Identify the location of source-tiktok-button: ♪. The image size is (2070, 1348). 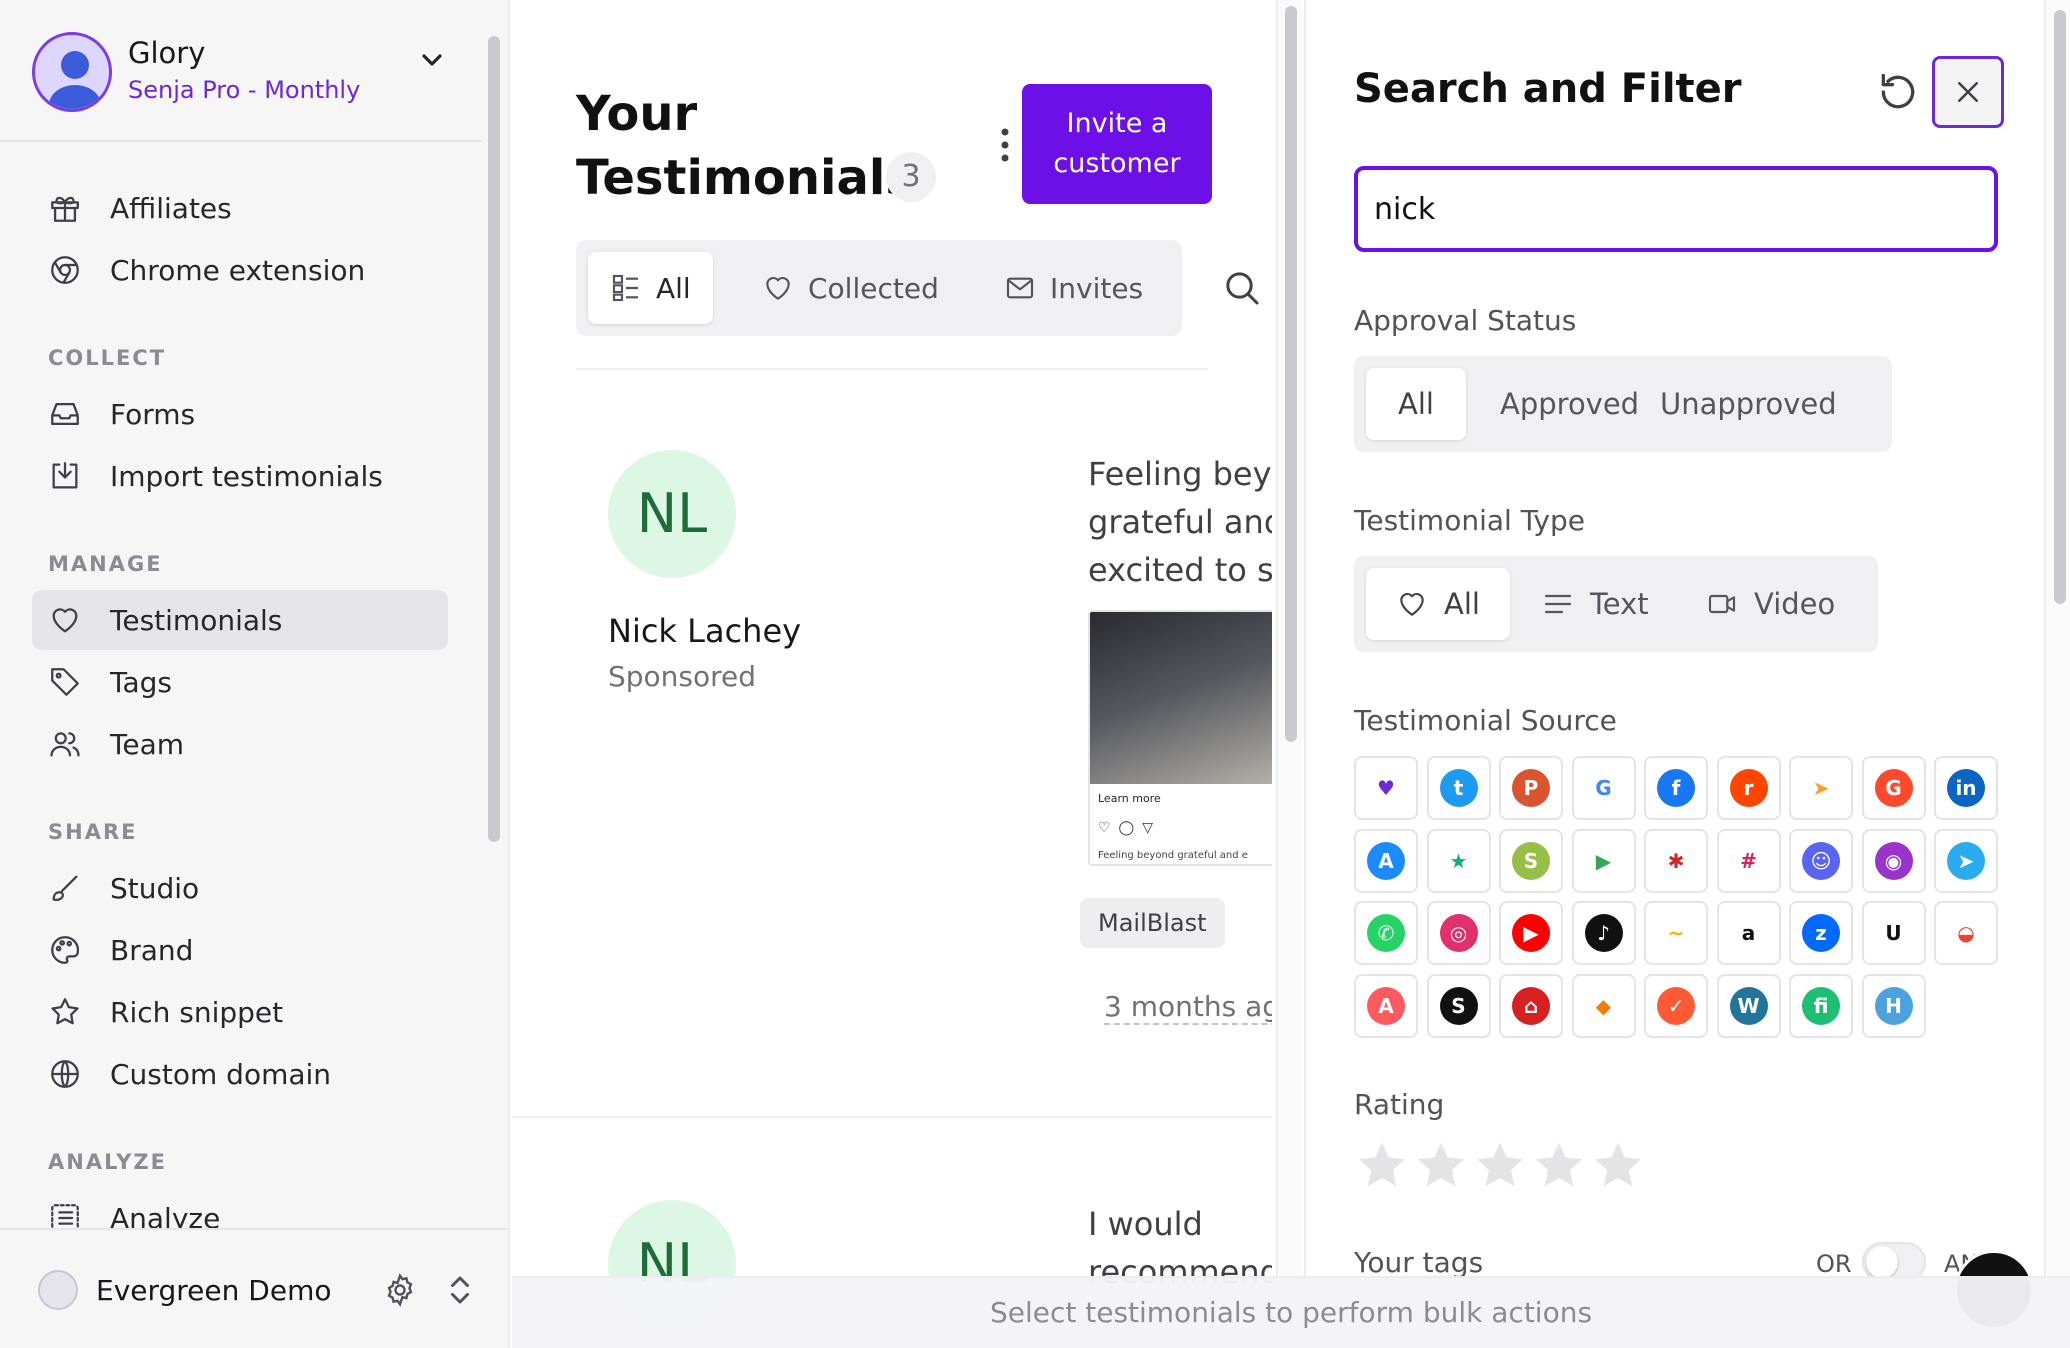
(1603, 933).